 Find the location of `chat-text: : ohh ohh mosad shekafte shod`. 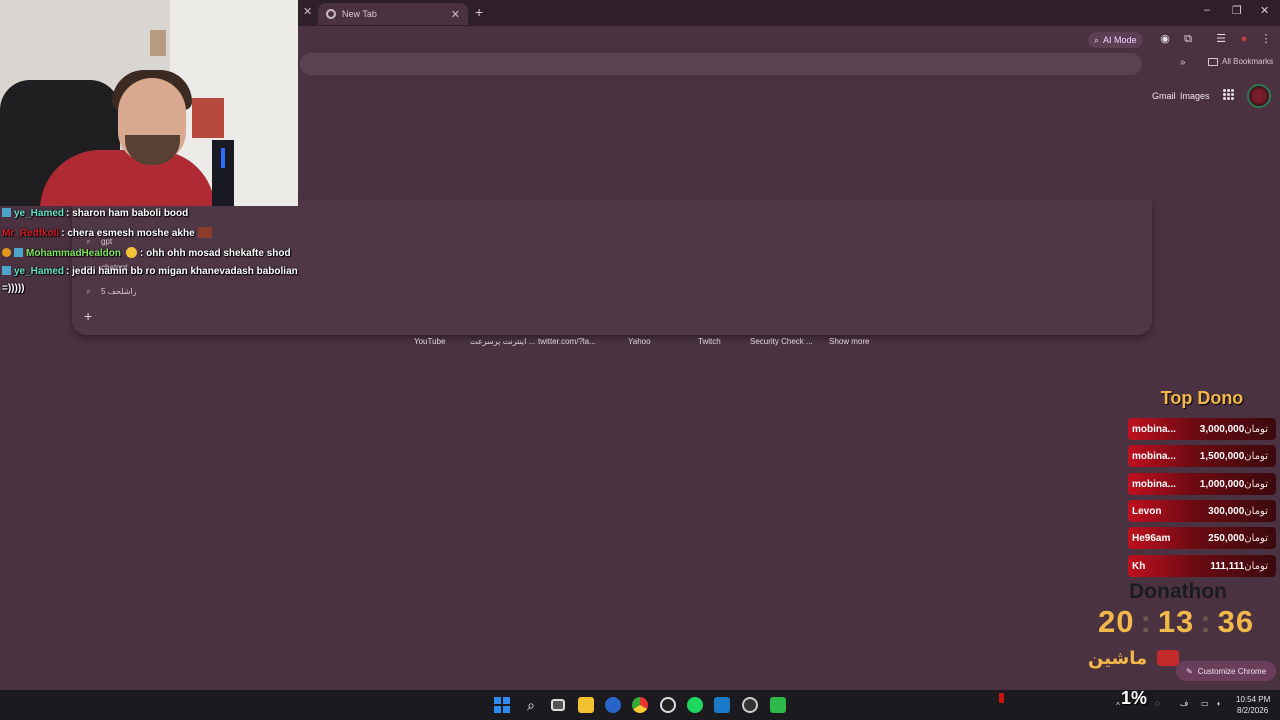

chat-text: : ohh ohh mosad shekafte shod is located at coordinates (215, 253).